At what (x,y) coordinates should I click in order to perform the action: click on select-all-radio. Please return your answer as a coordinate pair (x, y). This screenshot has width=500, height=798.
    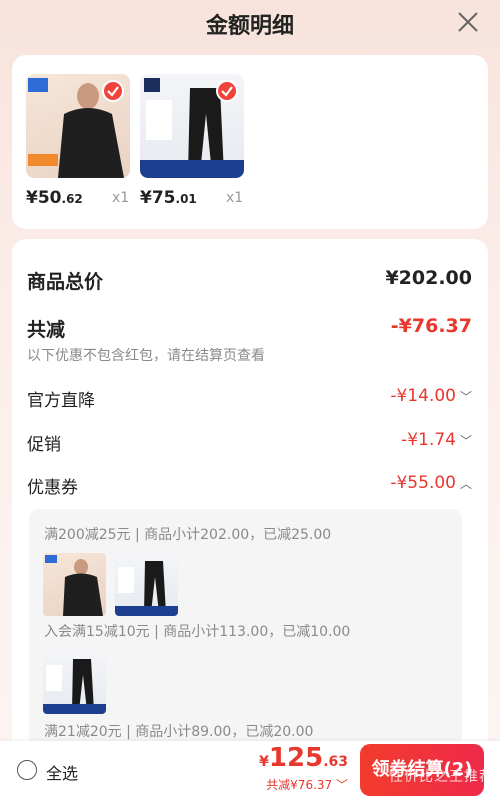
    Looking at the image, I should click on (27, 770).